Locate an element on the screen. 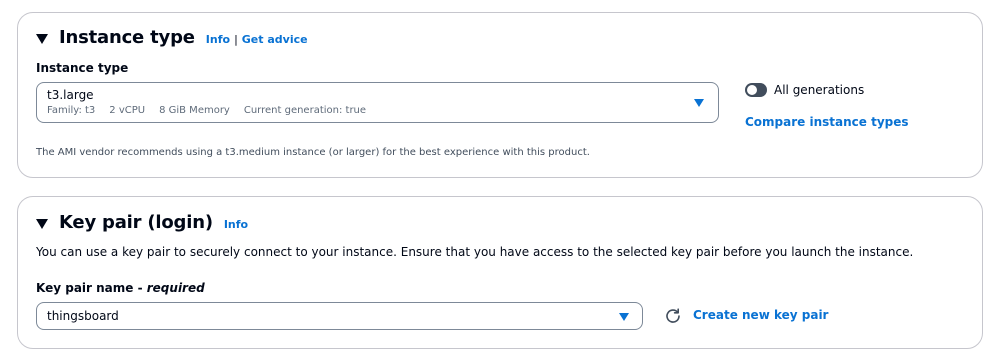 Image resolution: width=997 pixels, height=361 pixels. selected-key-pair: thingsboard is located at coordinates (83, 316).